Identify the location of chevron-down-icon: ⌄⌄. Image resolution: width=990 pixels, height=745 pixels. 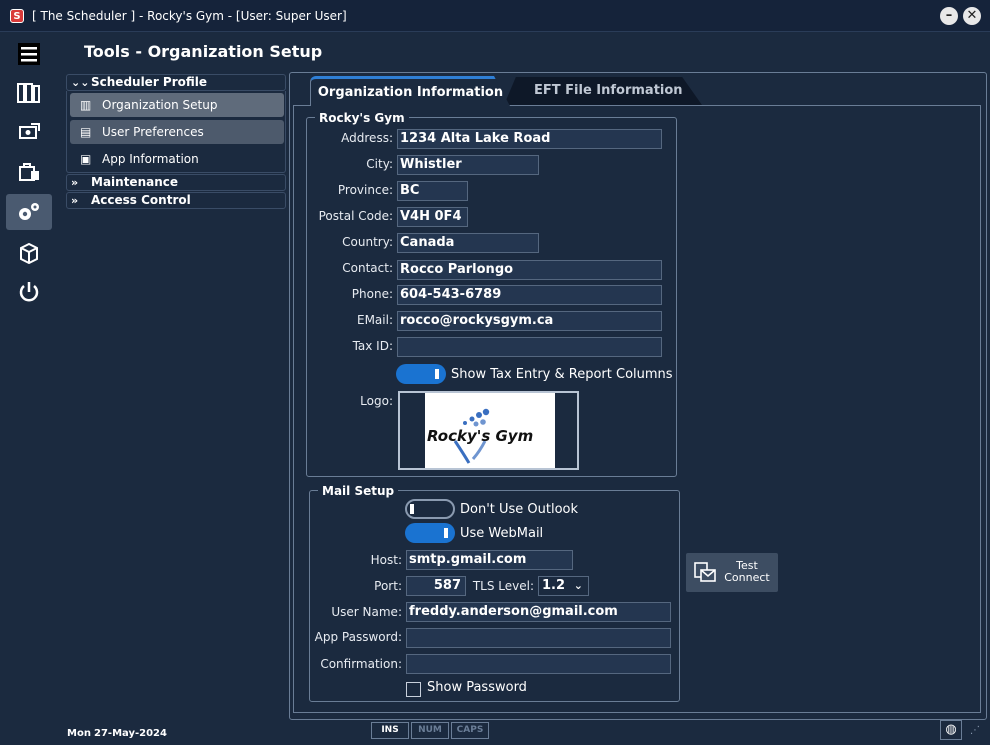
(80, 82).